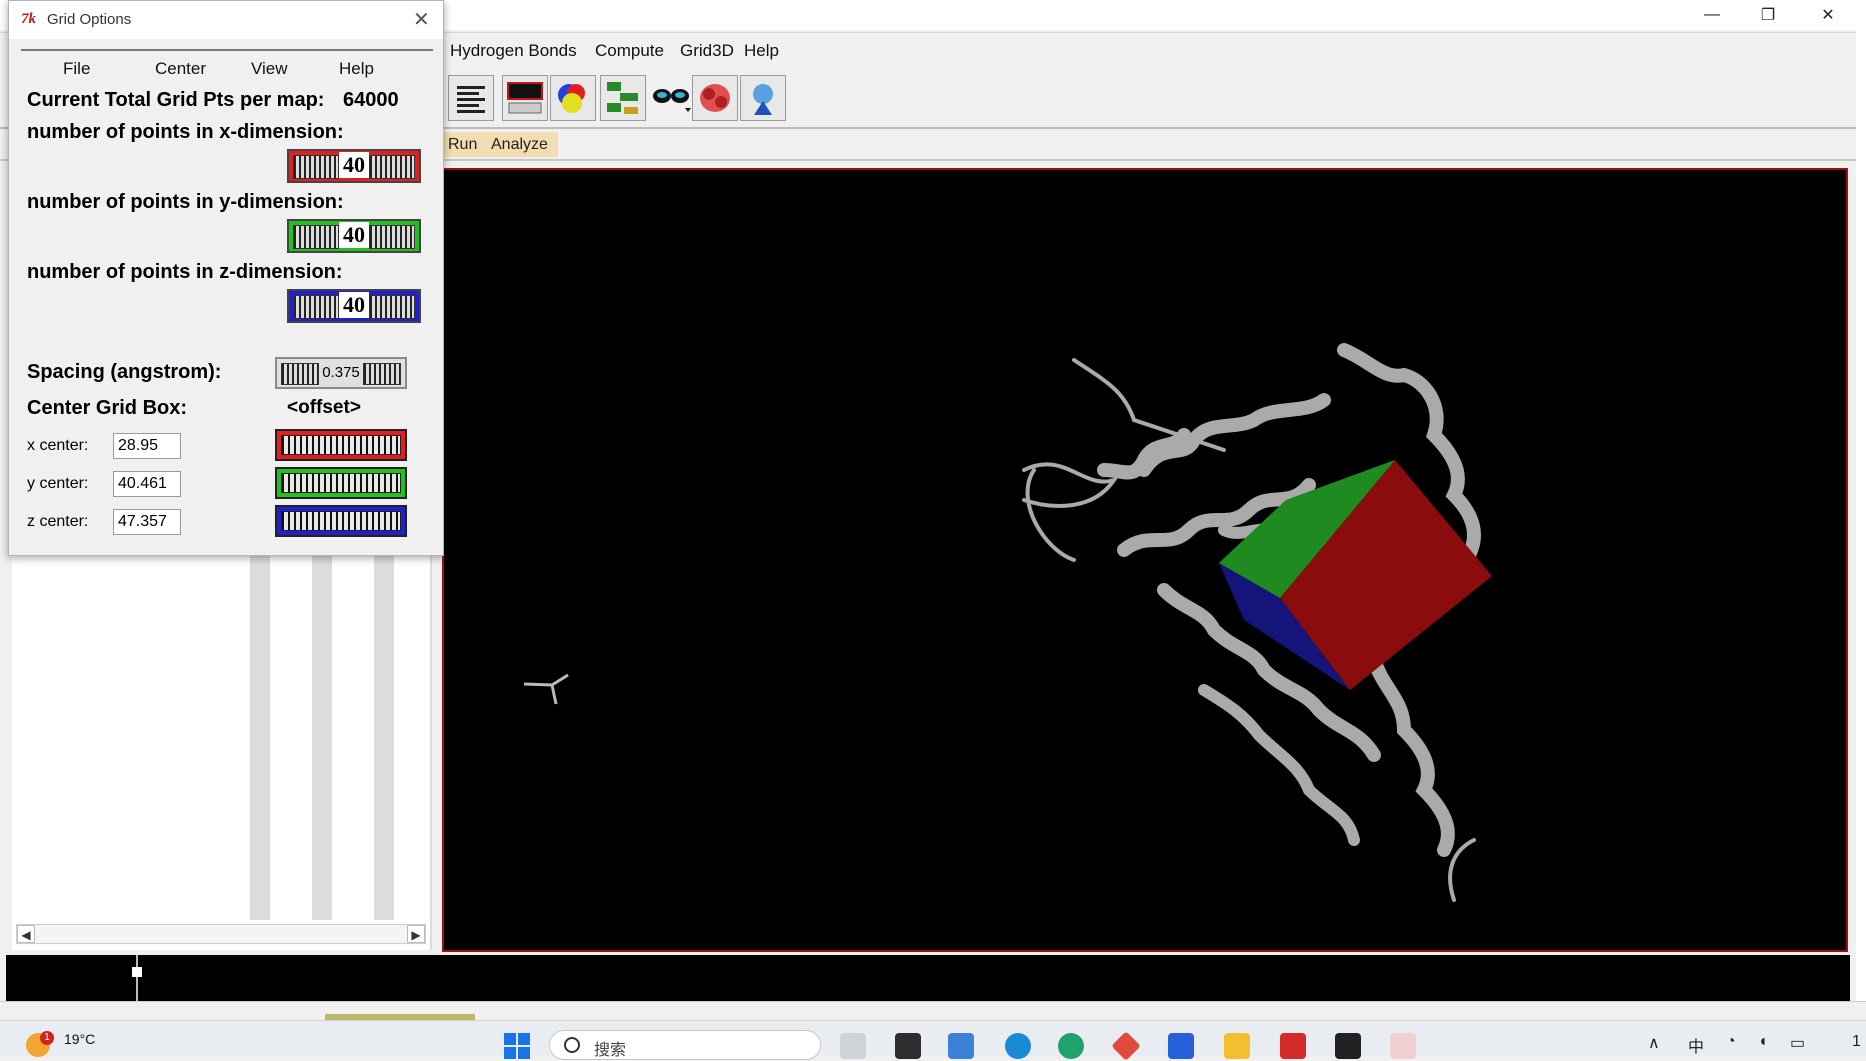  I want to click on tab-run: Run, so click(463, 144).